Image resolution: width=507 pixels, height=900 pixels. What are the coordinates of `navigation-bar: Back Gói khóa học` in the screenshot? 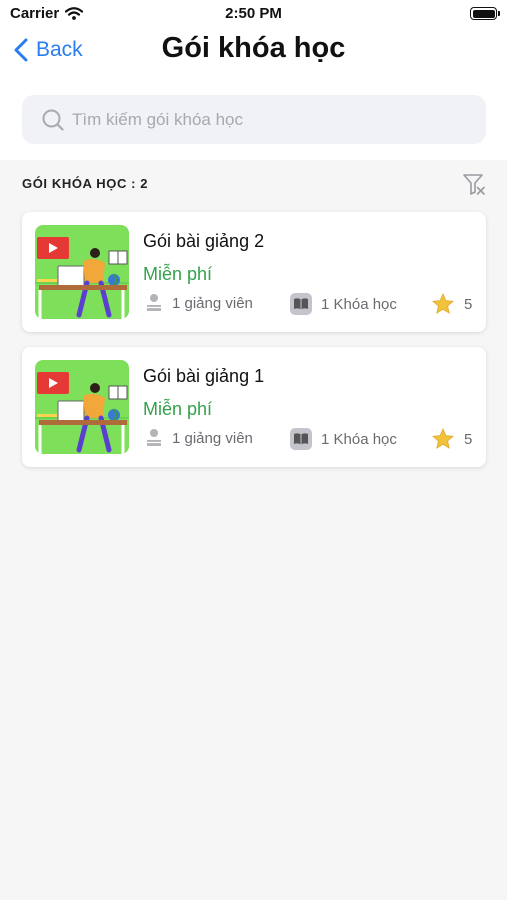 It's located at (253, 52).